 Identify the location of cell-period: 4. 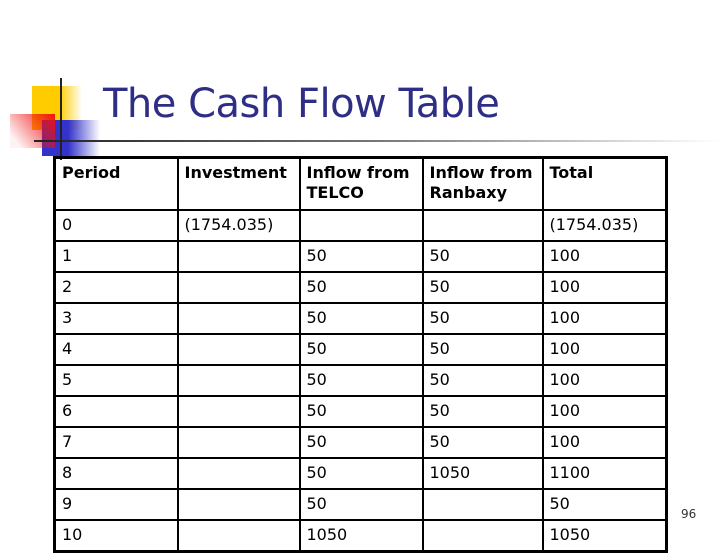
(116, 349).